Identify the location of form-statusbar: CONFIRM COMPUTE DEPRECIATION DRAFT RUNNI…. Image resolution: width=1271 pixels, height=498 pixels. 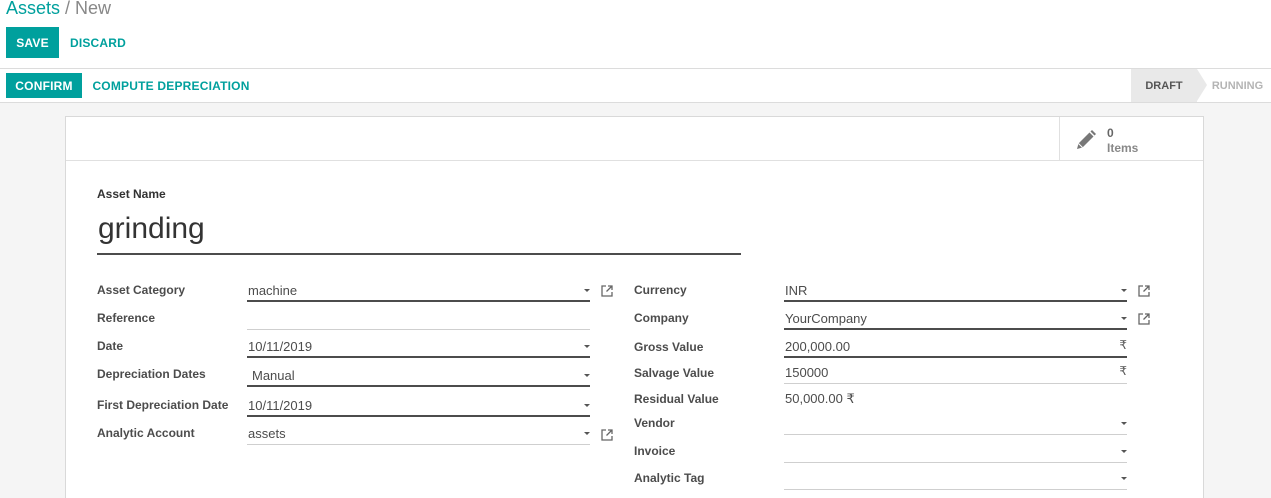
(635, 86).